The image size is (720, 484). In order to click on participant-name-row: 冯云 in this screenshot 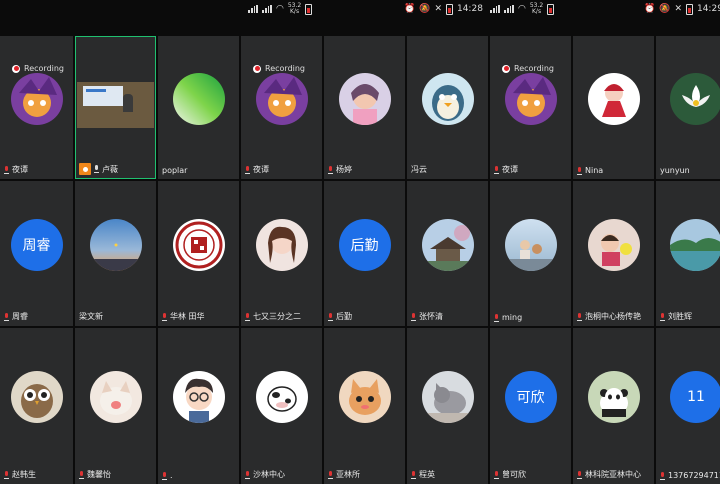, I will do `click(419, 169)`.